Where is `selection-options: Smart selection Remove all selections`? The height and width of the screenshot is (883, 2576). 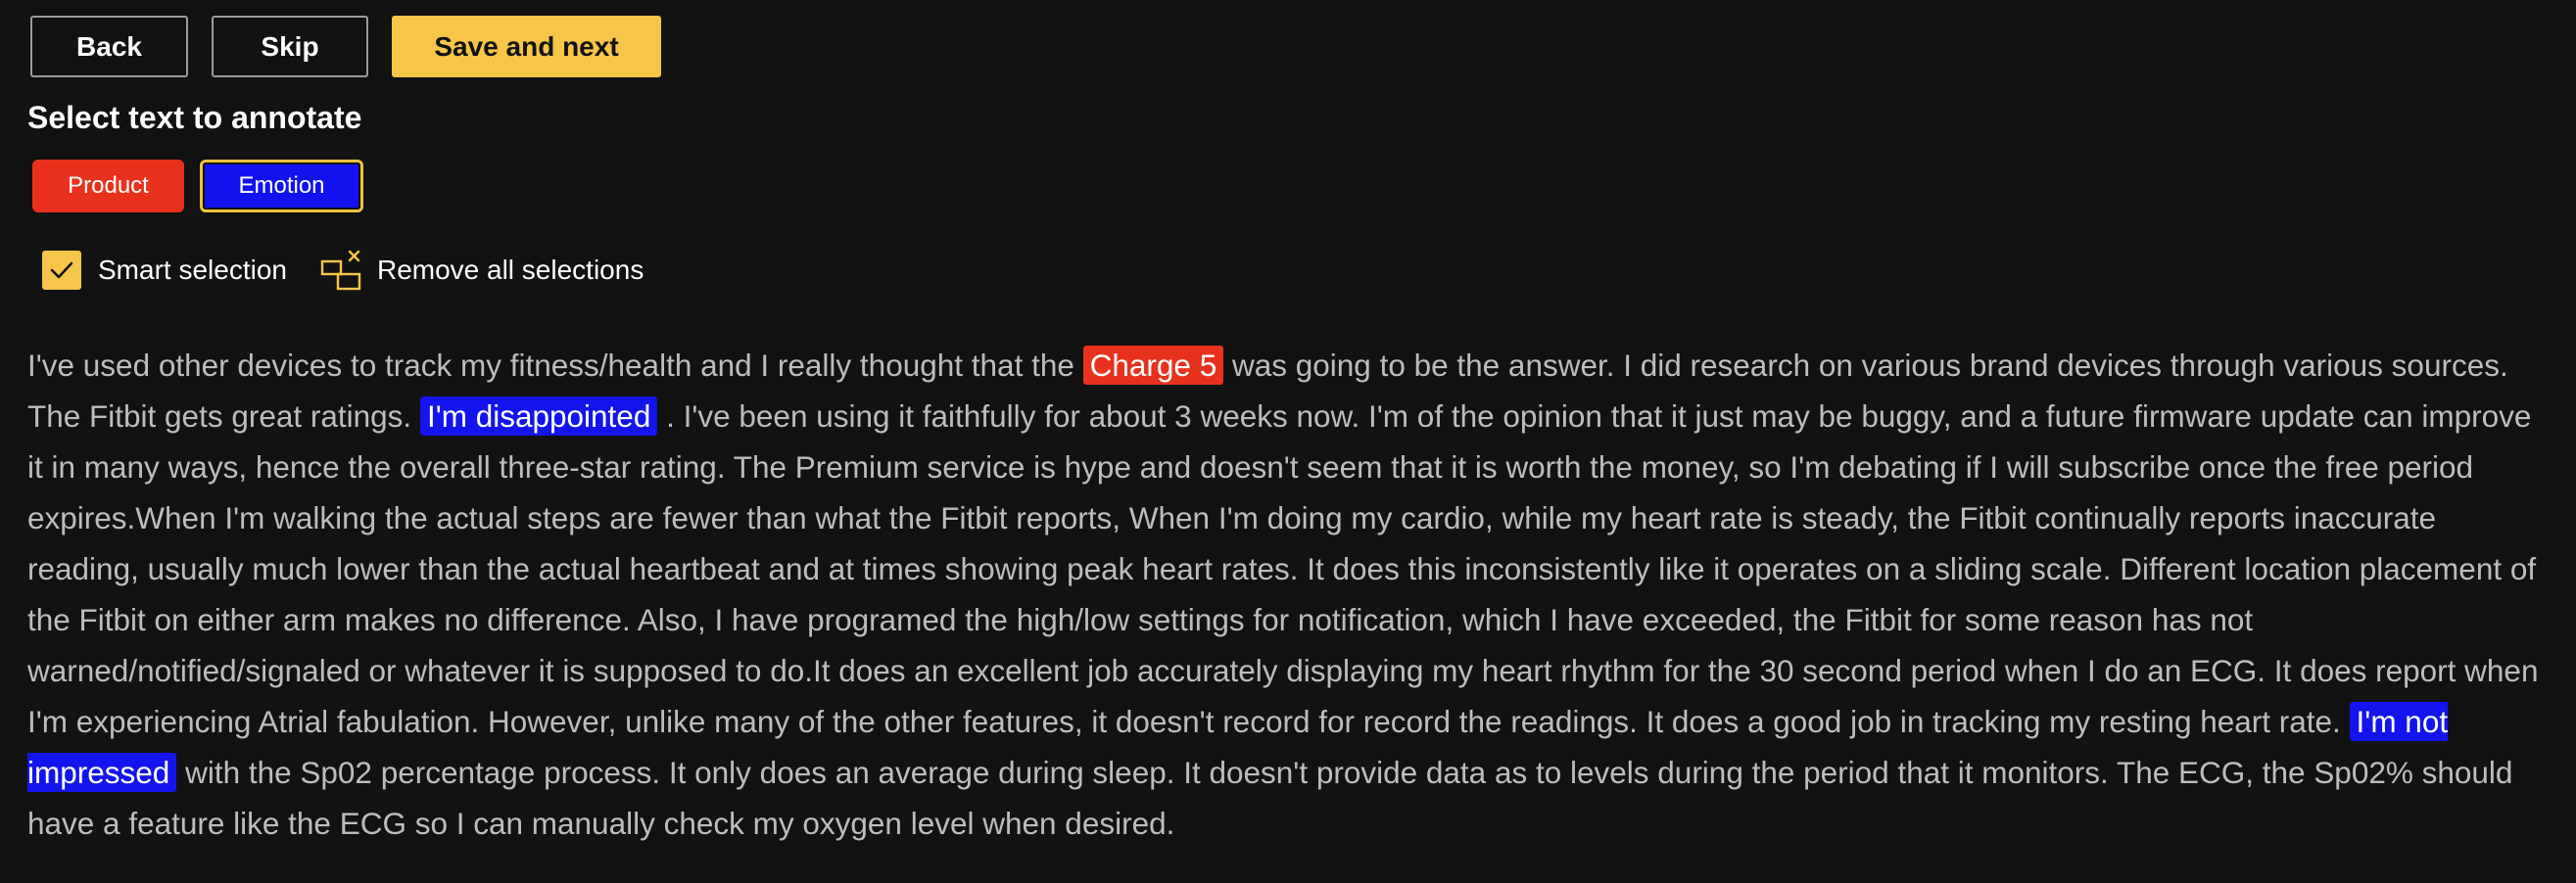 selection-options: Smart selection Remove all selections is located at coordinates (343, 270).